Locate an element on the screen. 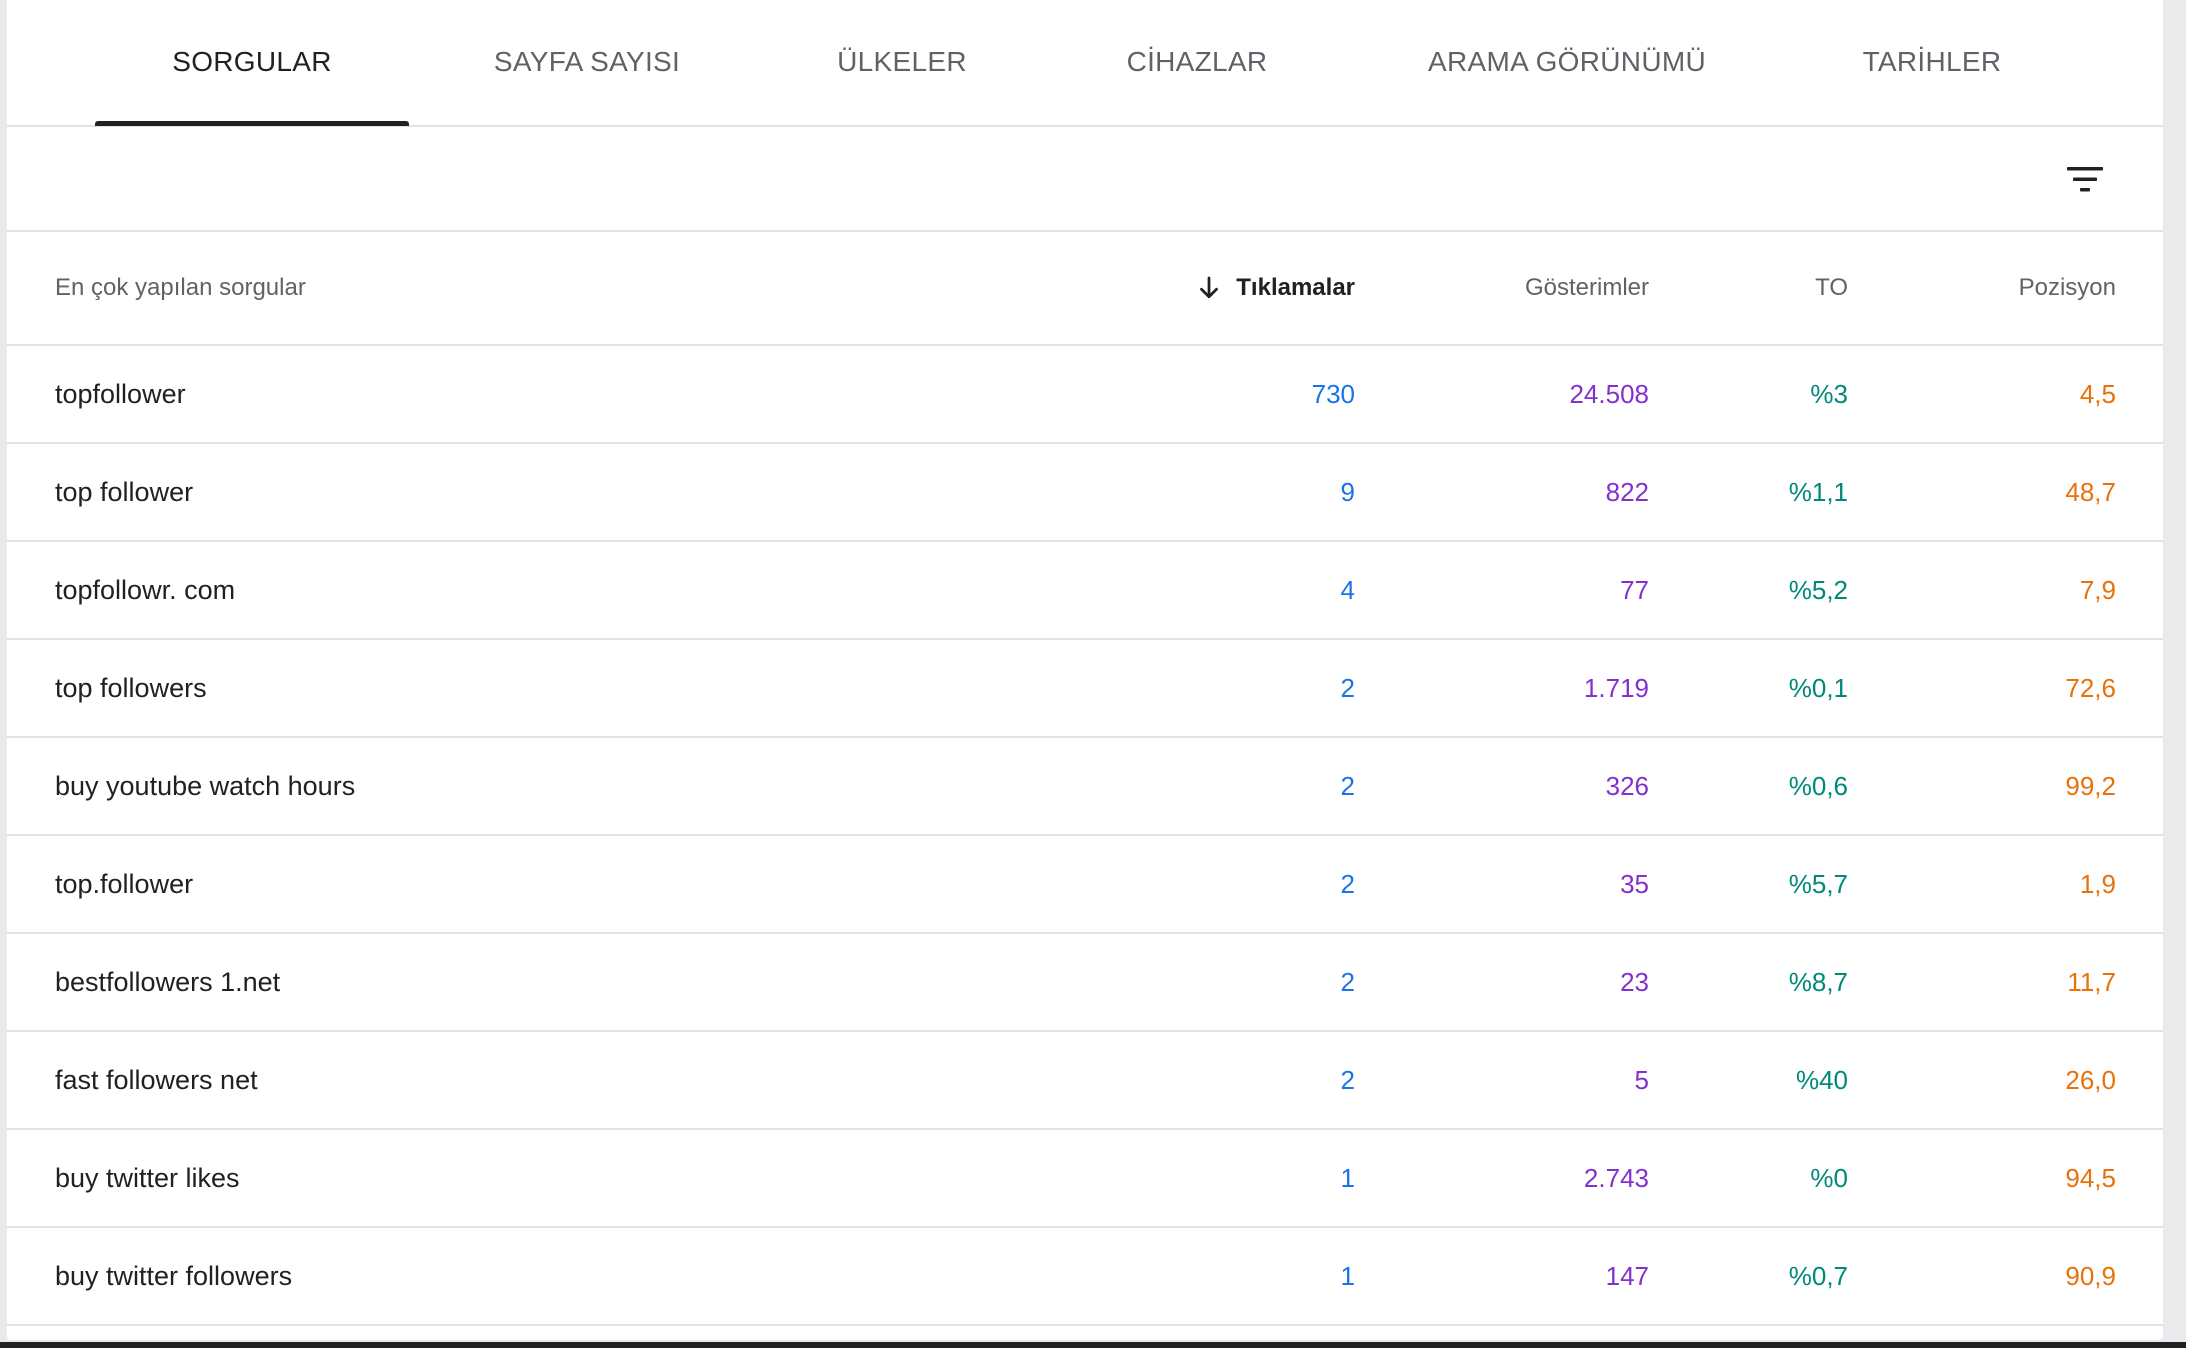 This screenshot has width=2186, height=1348. clicks-cell: 4 is located at coordinates (1347, 589).